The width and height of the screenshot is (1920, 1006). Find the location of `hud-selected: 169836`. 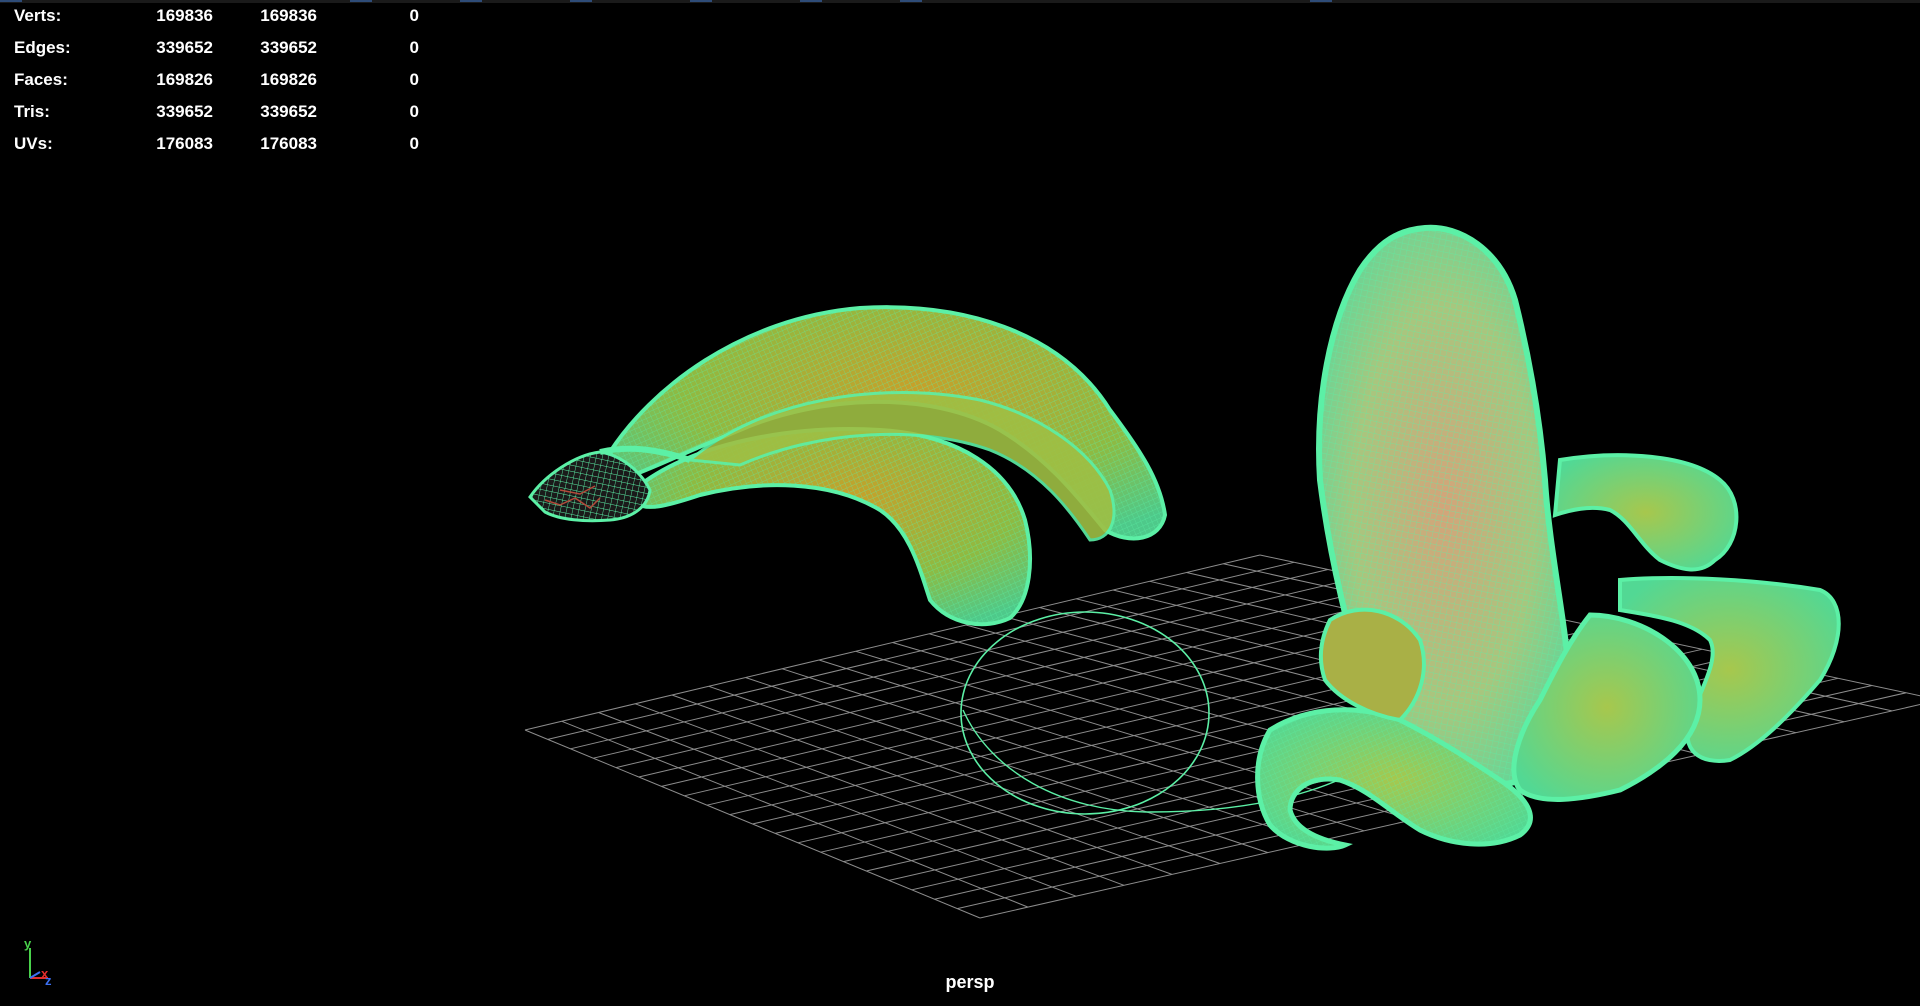

hud-selected: 169836 is located at coordinates (288, 15).